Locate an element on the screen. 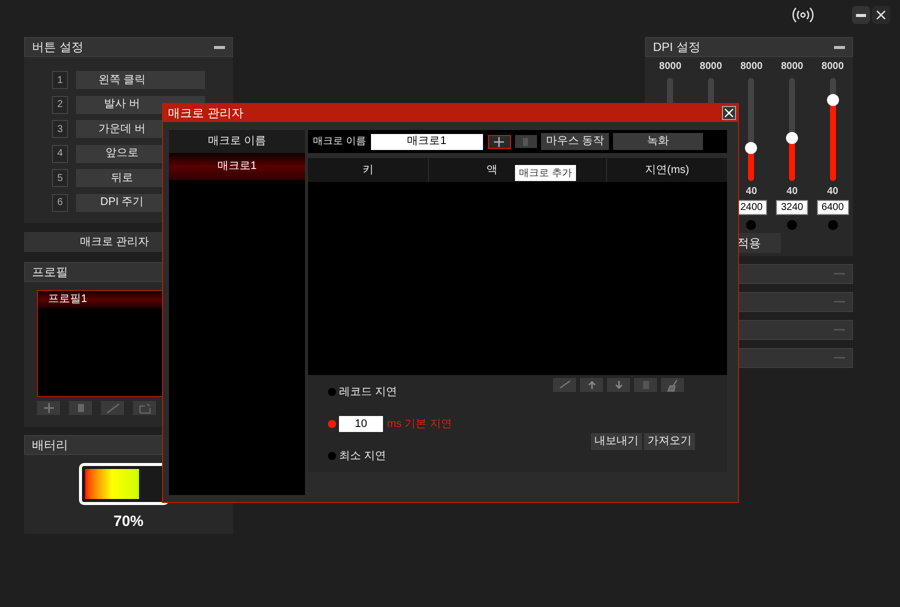 The width and height of the screenshot is (900, 607). panel-title: 버튼 설정 is located at coordinates (58, 47).